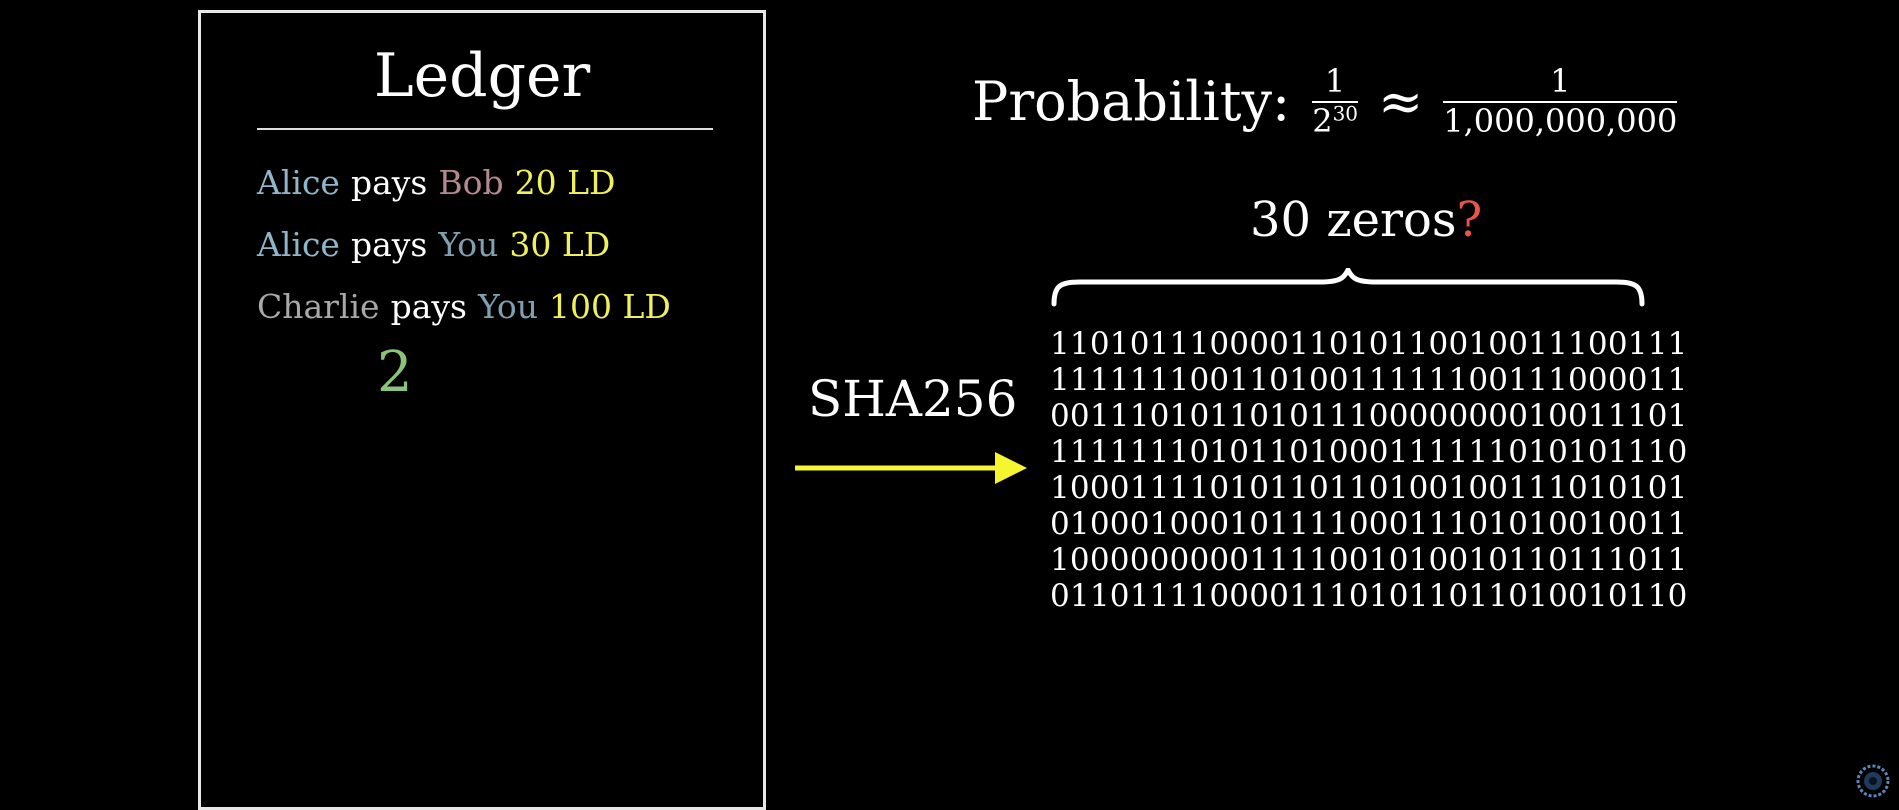 Image resolution: width=1899 pixels, height=810 pixels. What do you see at coordinates (469, 306) in the screenshot?
I see `transaction-row: Charlie pays You 100 LD` at bounding box center [469, 306].